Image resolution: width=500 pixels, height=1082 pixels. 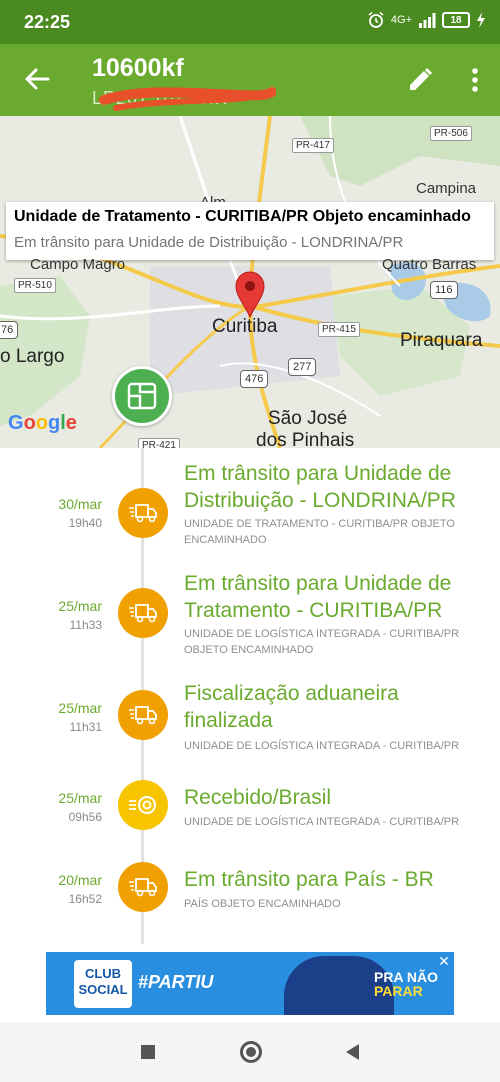 I want to click on home-icon, so click(x=251, y=1052).